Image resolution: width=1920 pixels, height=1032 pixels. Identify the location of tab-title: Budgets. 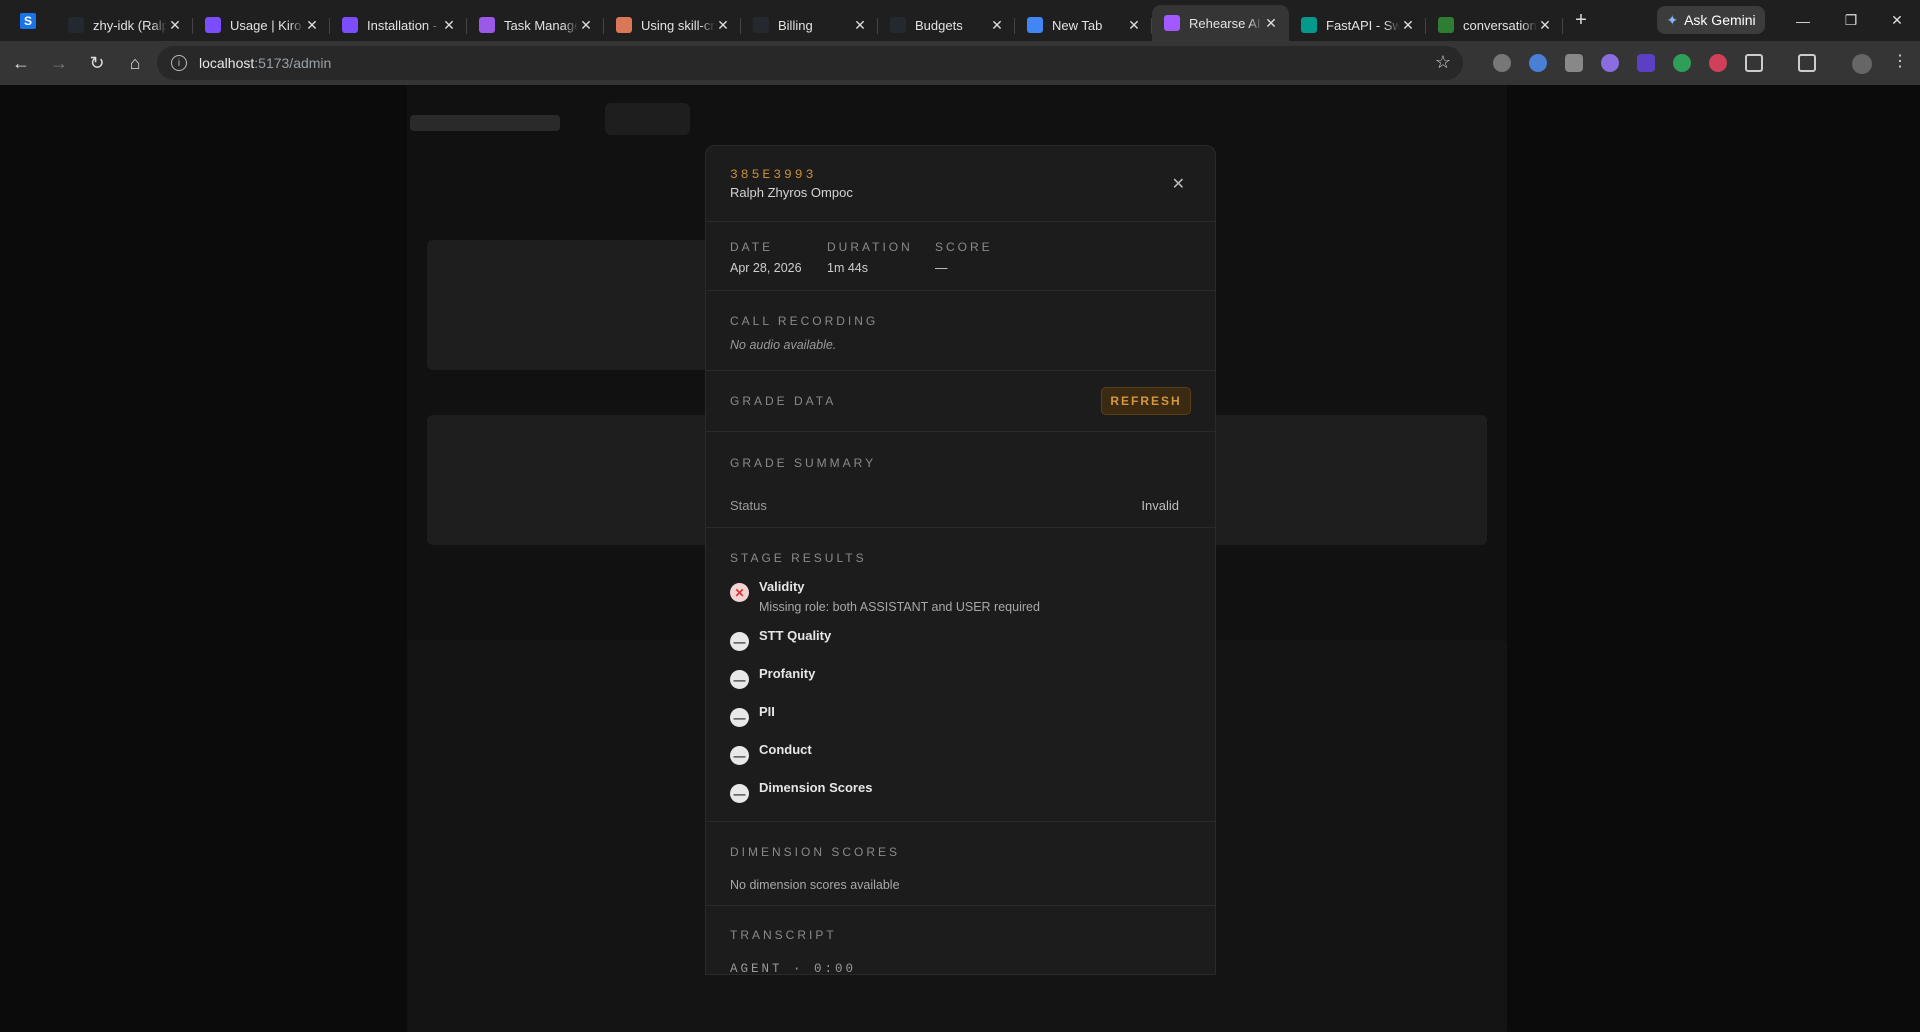
(939, 25).